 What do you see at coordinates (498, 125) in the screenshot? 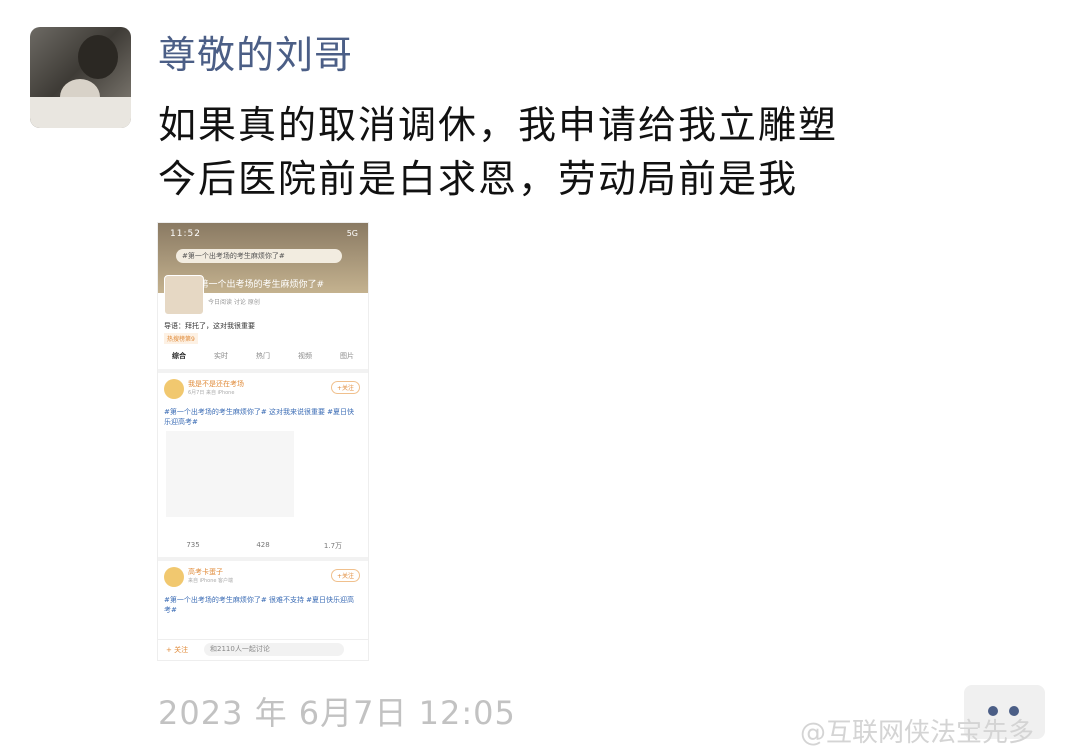
I see `post-line: 如果真的取消调休，我申请给我立雕塑` at bounding box center [498, 125].